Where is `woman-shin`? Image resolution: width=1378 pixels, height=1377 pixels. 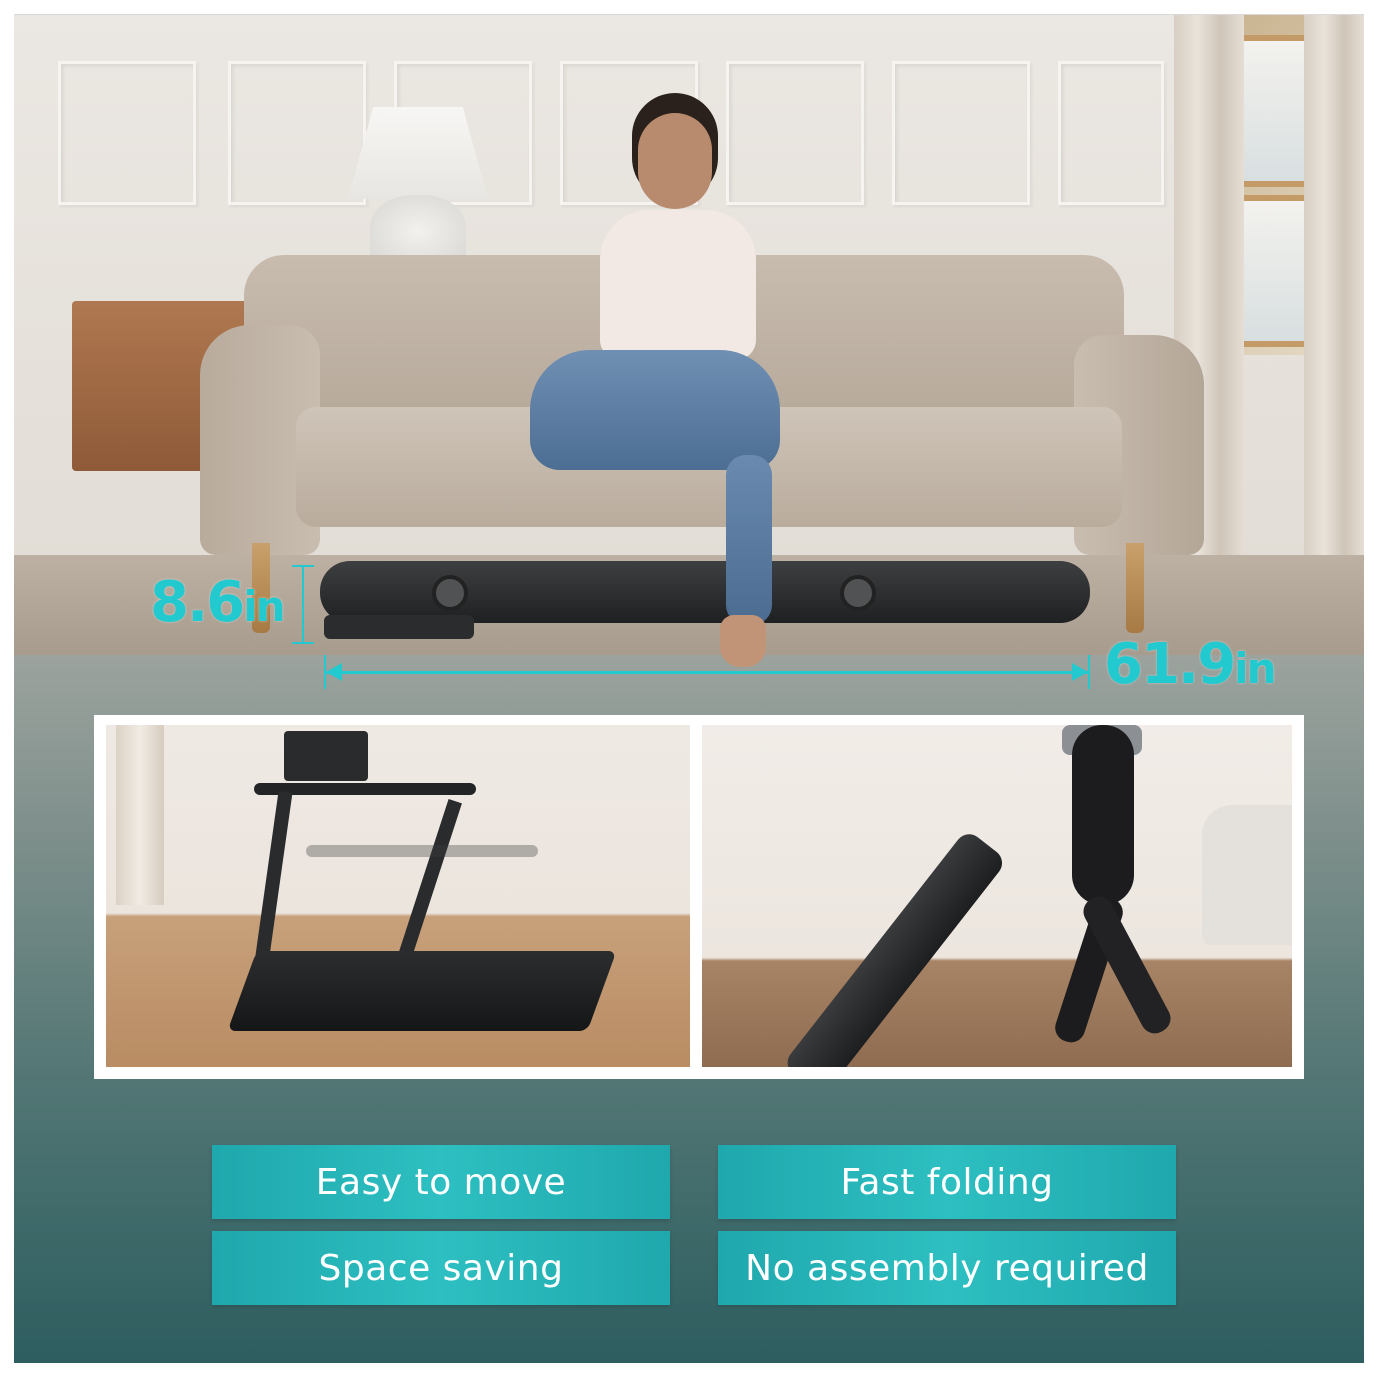
woman-shin is located at coordinates (749, 540).